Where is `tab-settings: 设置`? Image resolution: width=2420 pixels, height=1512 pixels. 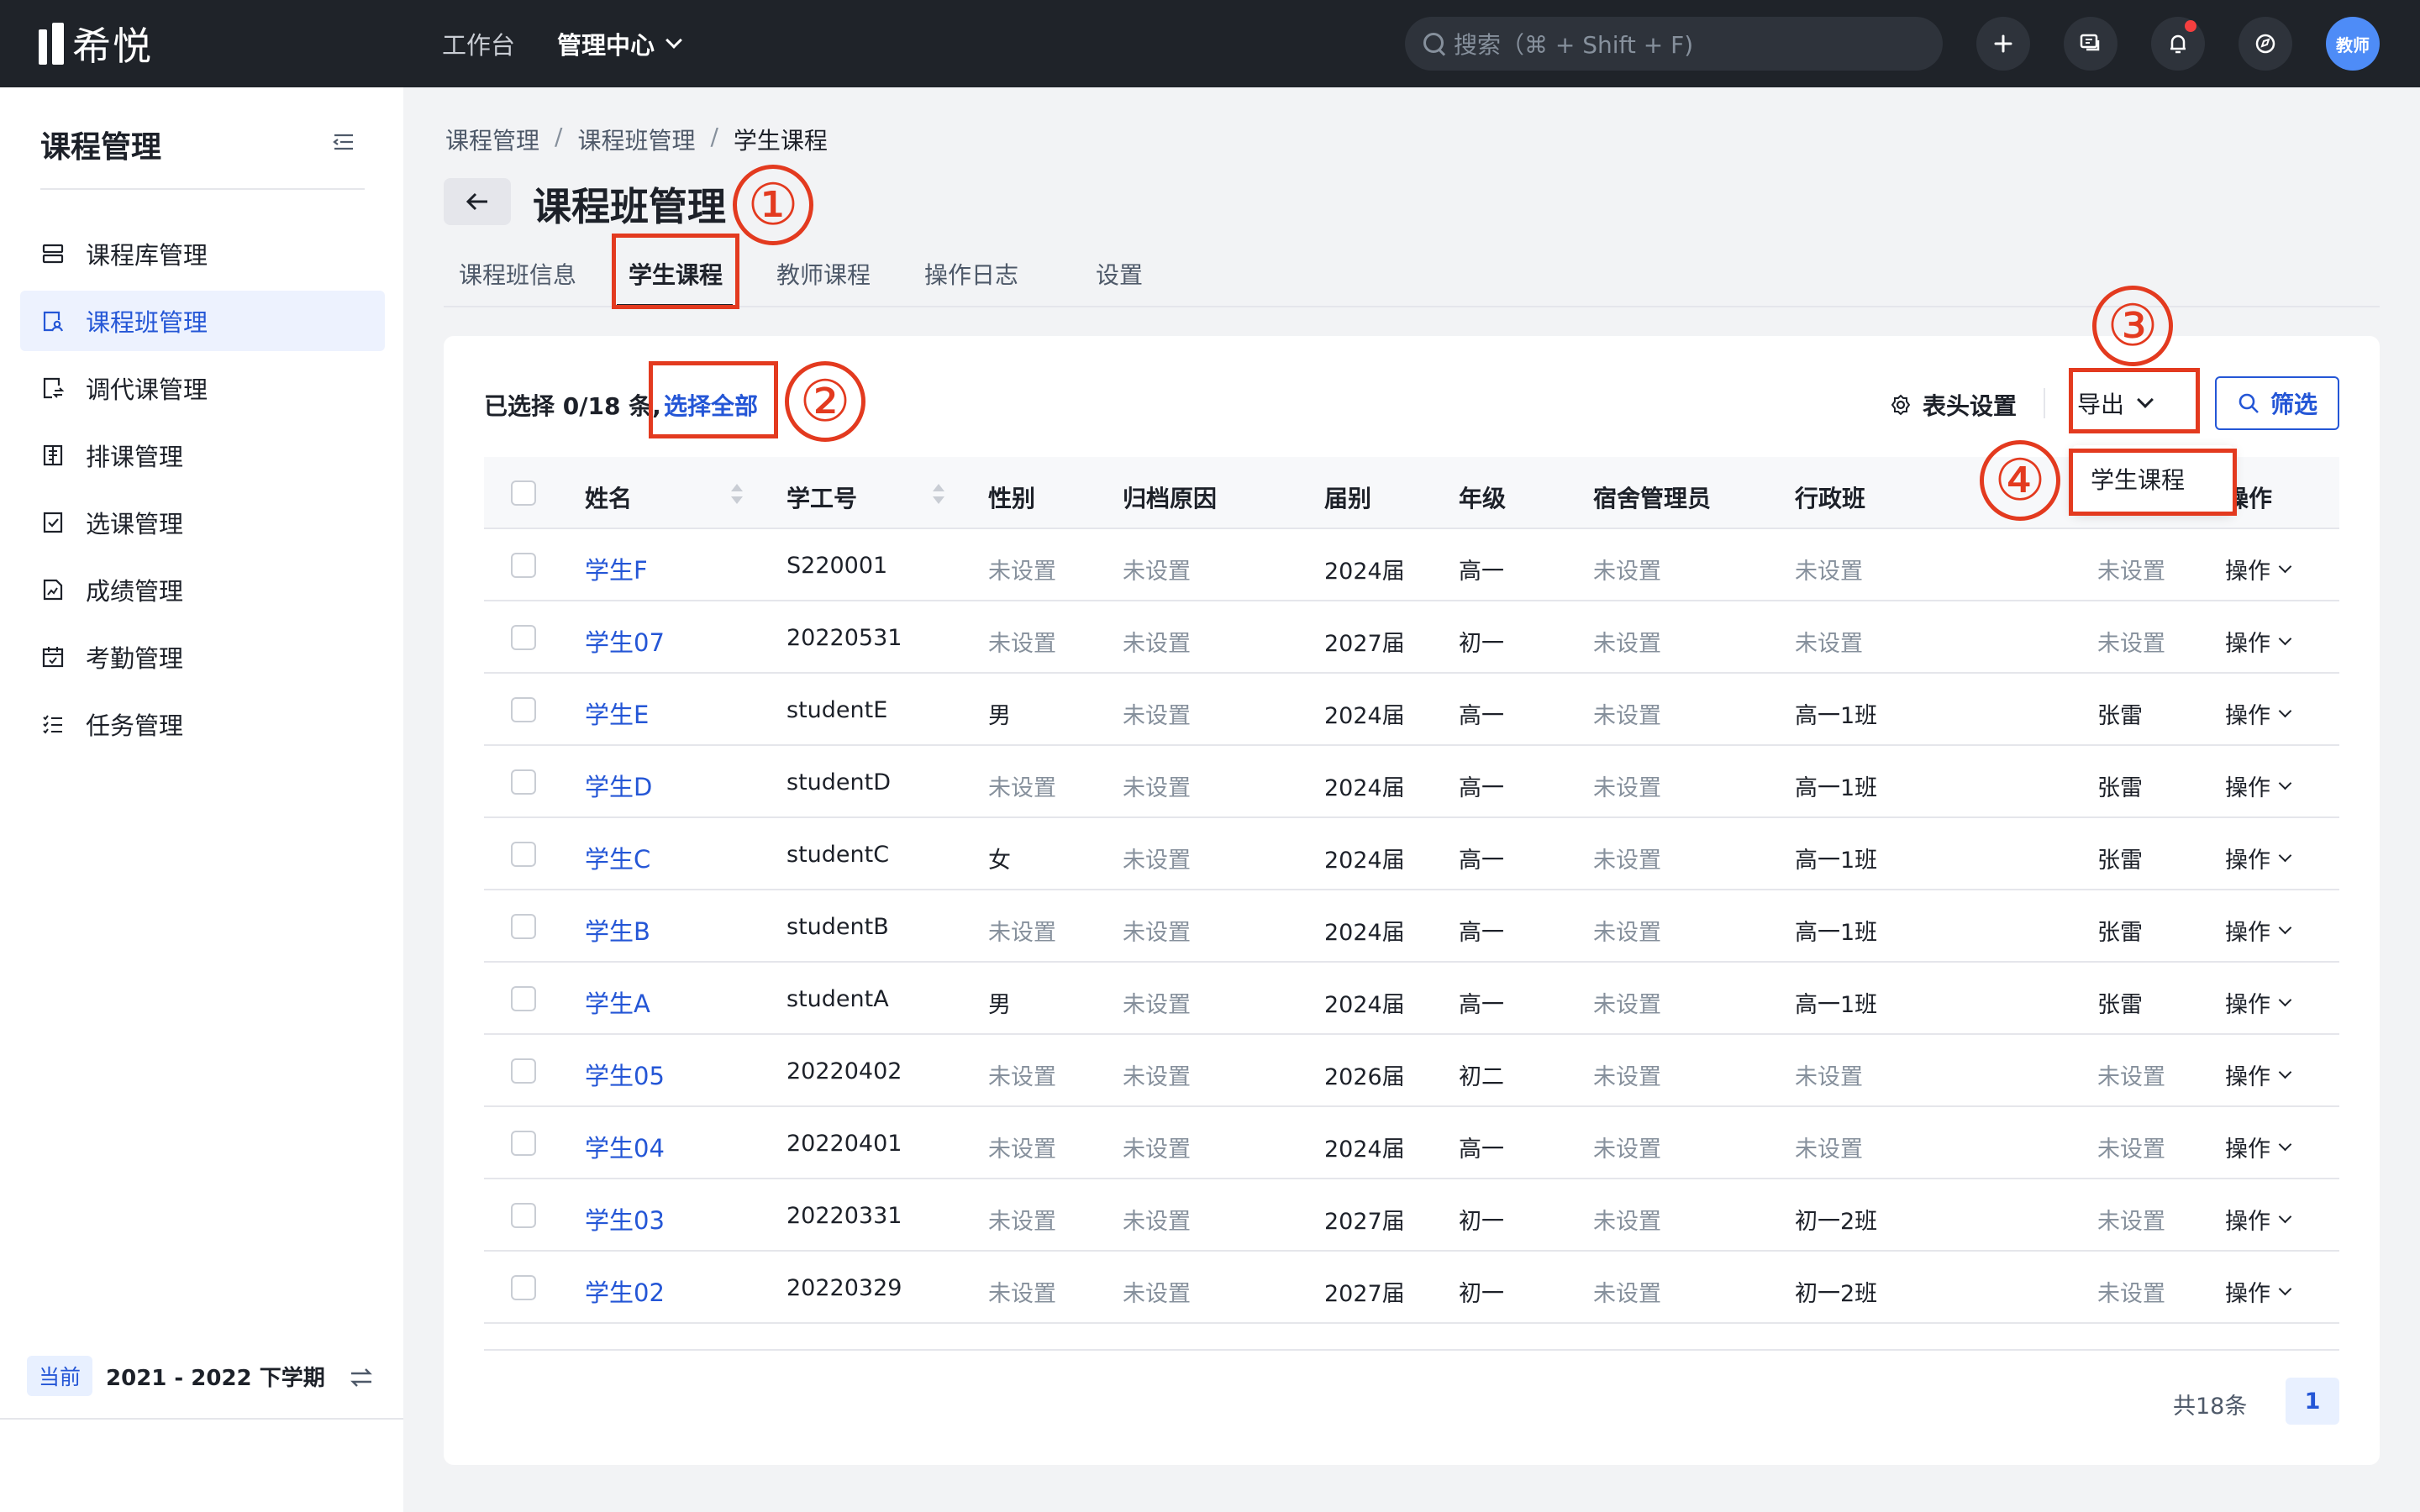
tab-settings: 设置 is located at coordinates (1119, 274).